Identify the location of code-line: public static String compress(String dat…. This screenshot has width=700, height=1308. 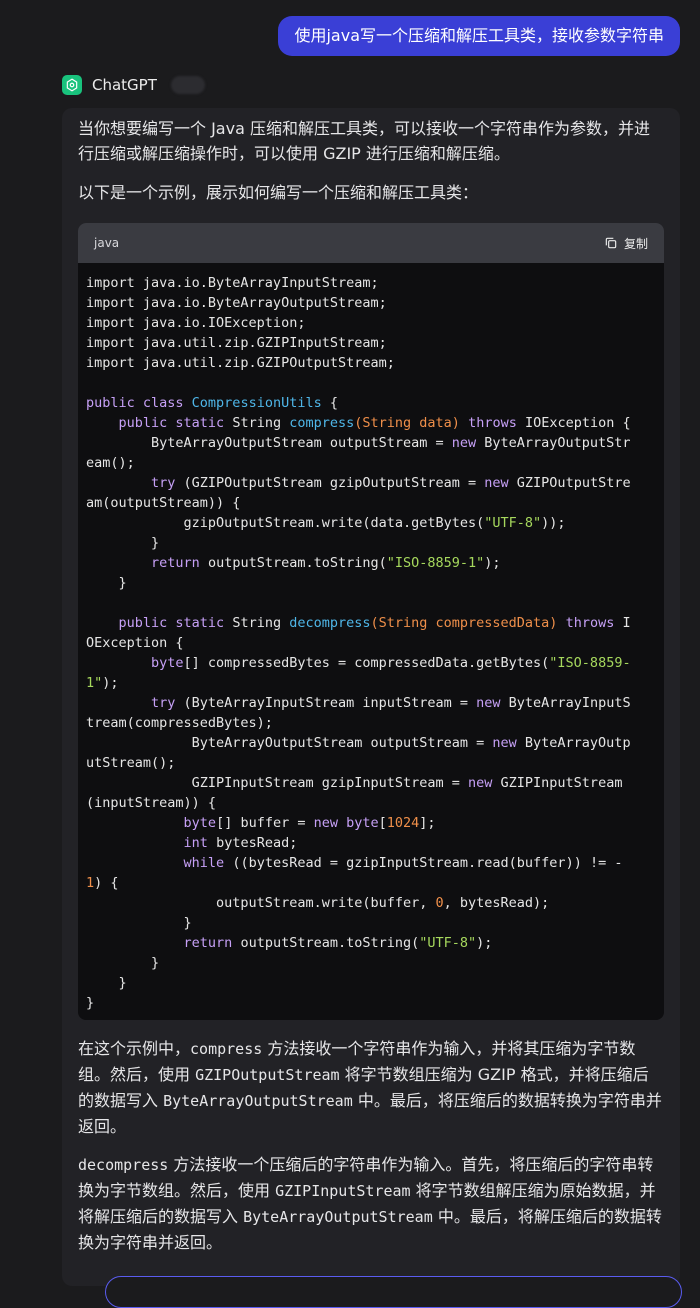
(374, 423).